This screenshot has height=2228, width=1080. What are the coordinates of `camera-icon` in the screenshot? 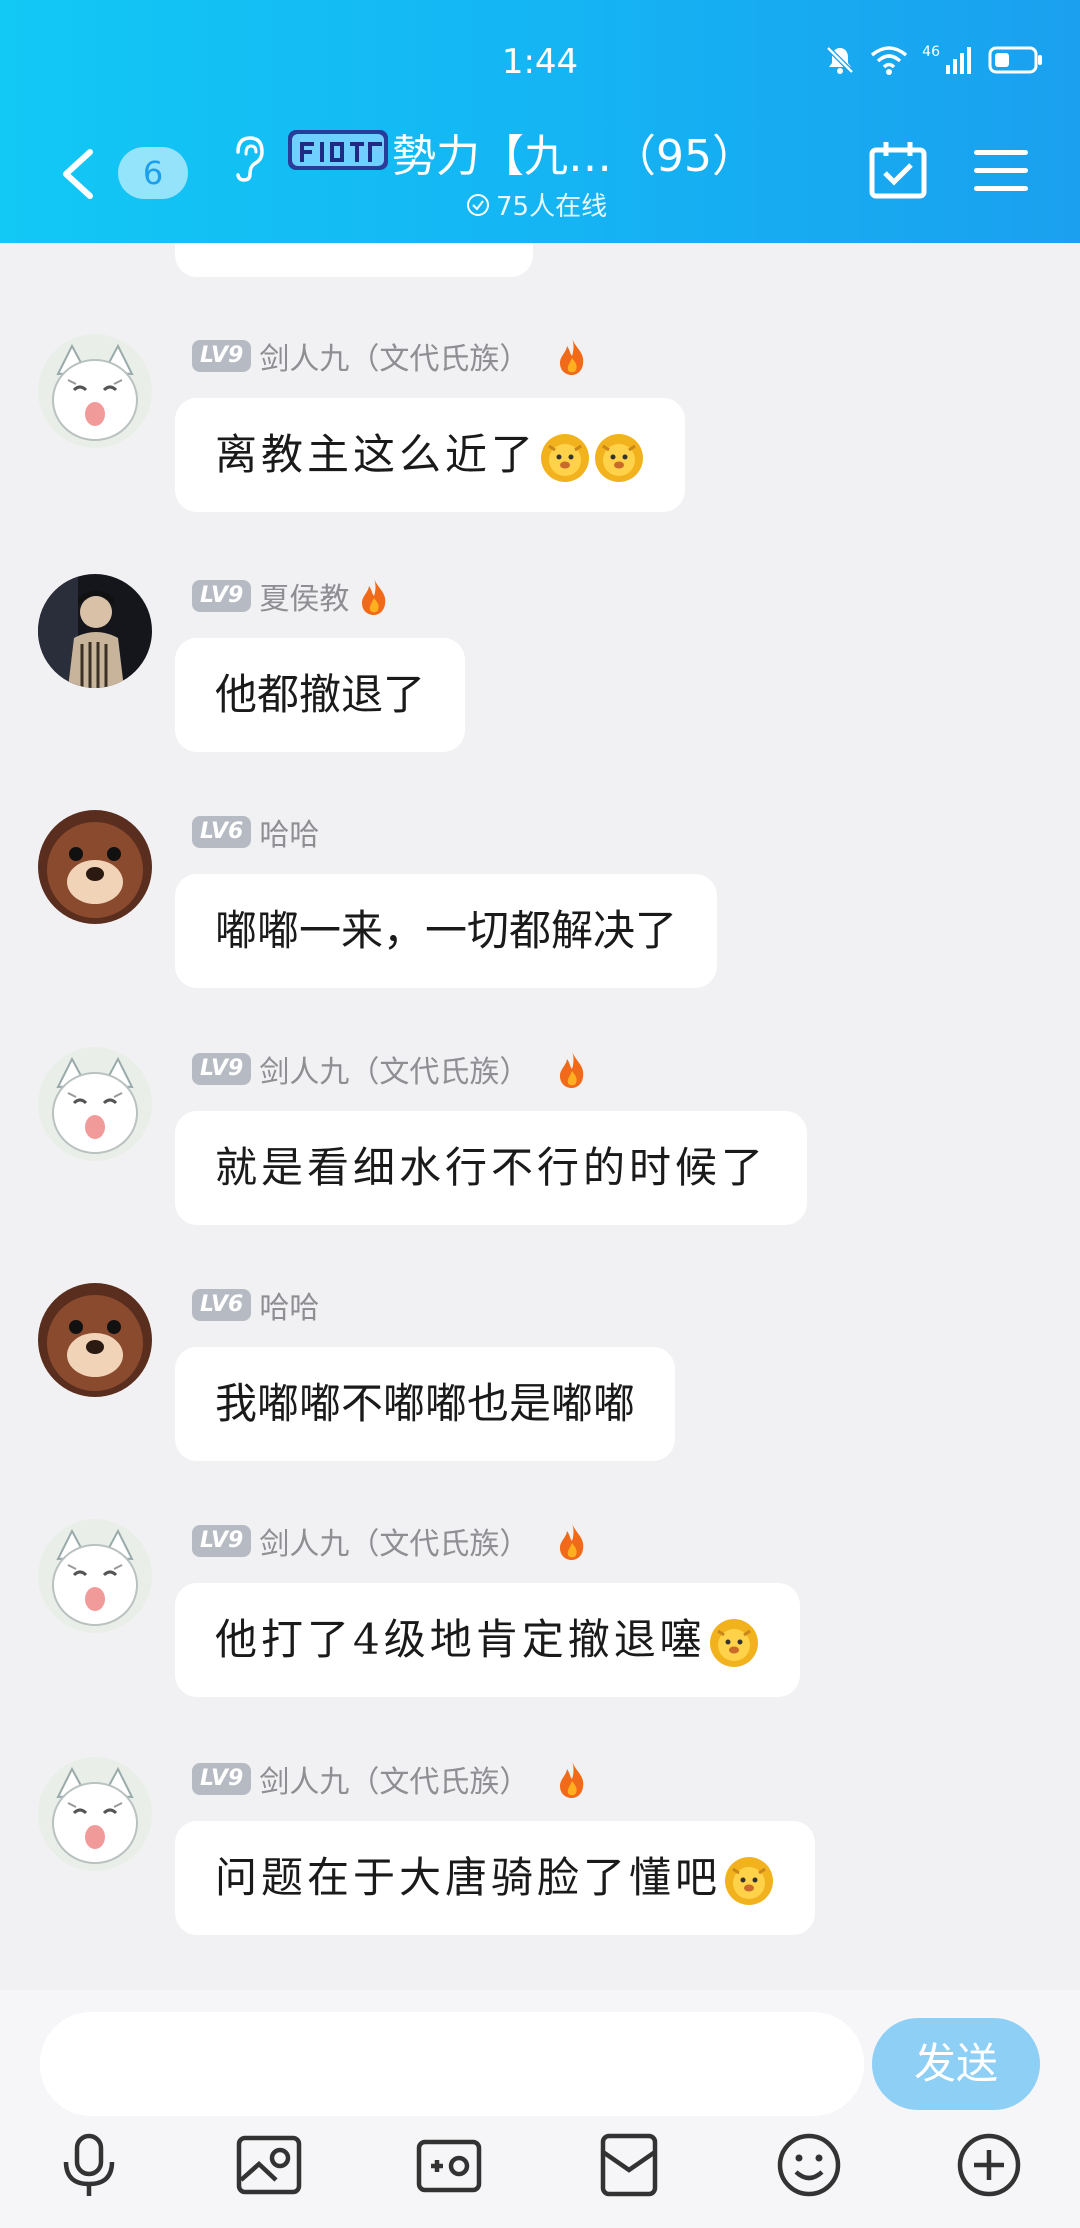 It's located at (449, 2165).